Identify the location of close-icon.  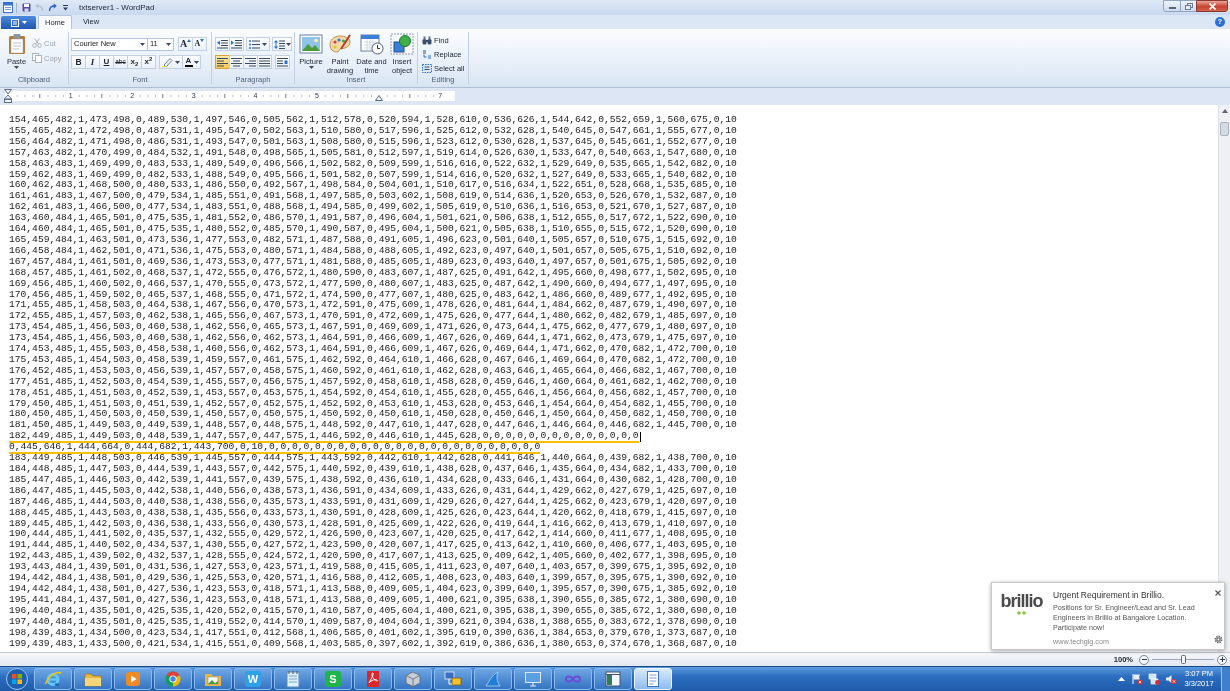
(1212, 6).